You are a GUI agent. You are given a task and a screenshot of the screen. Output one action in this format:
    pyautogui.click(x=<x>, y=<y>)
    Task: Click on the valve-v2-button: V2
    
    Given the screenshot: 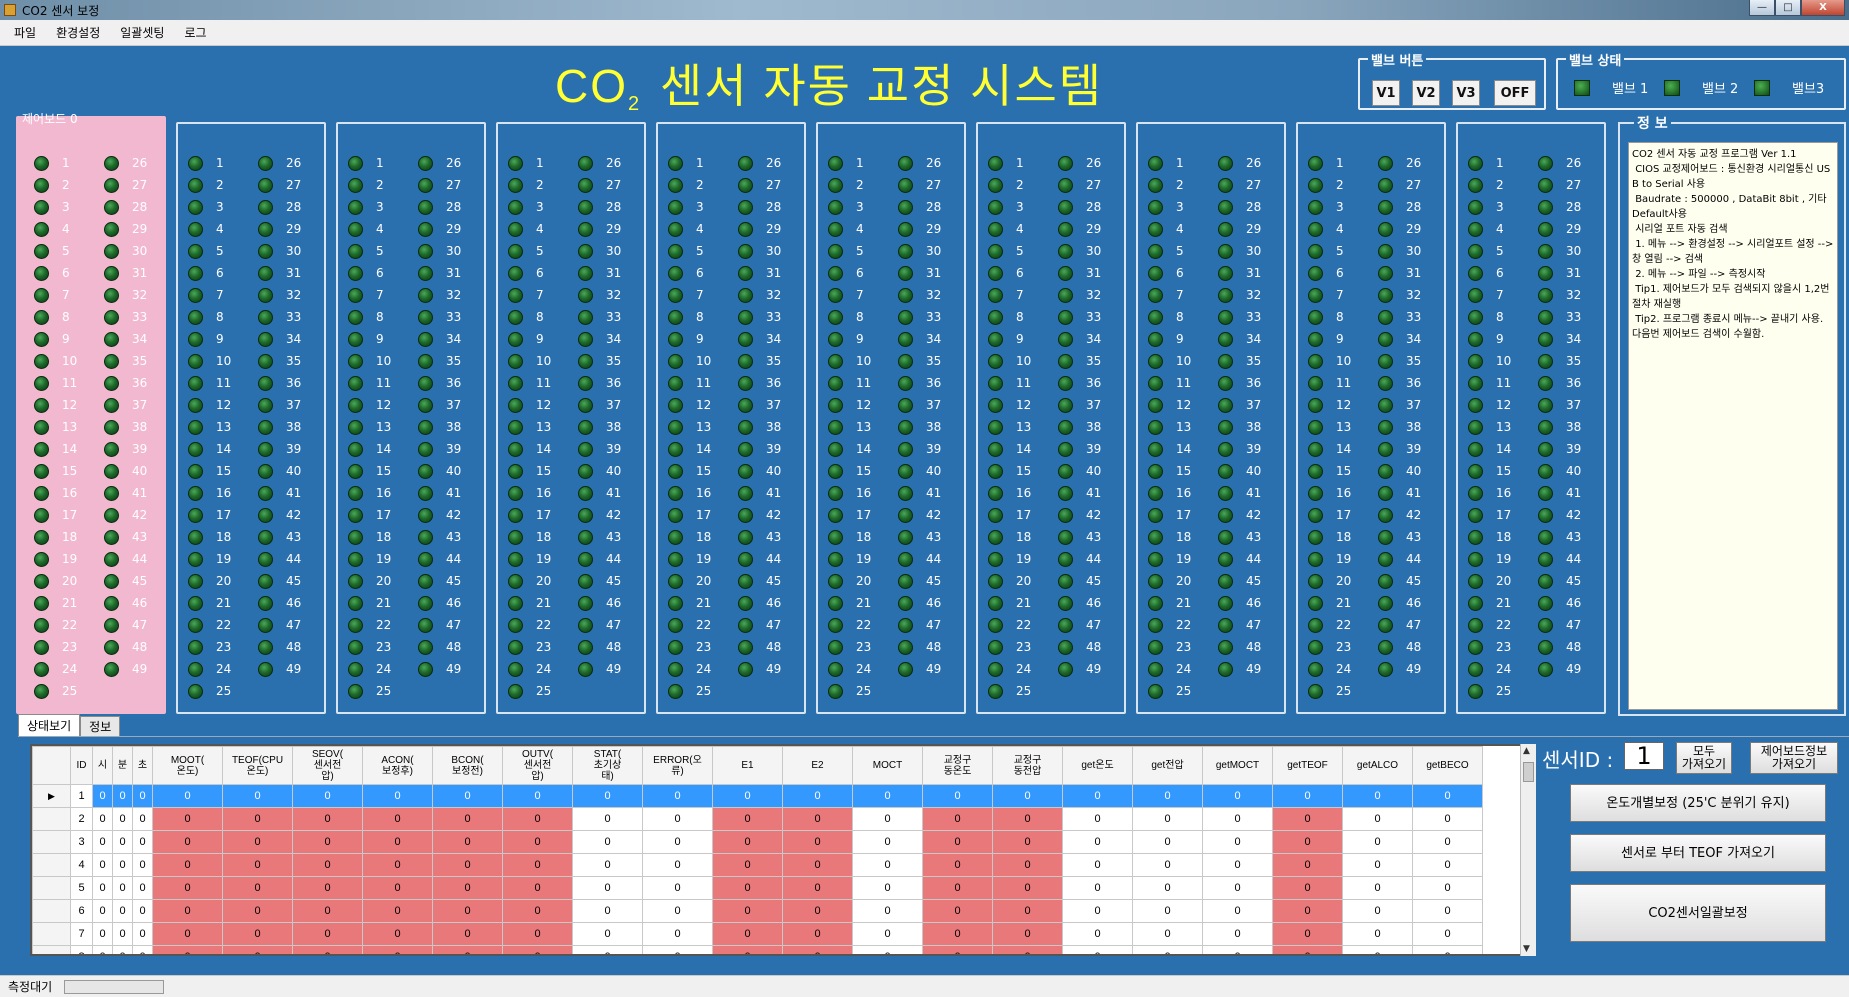 What is the action you would take?
    pyautogui.click(x=1426, y=93)
    